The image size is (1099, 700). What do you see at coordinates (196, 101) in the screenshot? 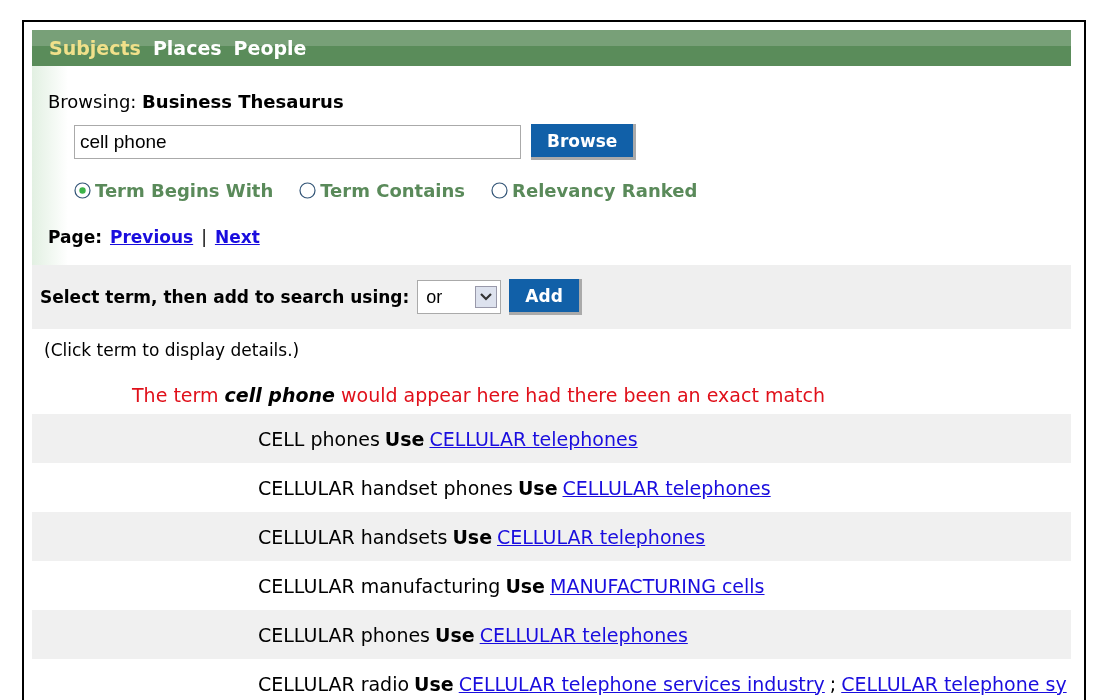
I see `browsing-label: Browsing: Business Thesaurus` at bounding box center [196, 101].